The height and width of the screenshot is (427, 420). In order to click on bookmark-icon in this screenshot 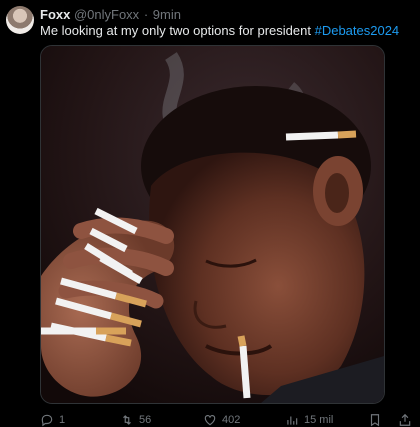, I will do `click(375, 419)`.